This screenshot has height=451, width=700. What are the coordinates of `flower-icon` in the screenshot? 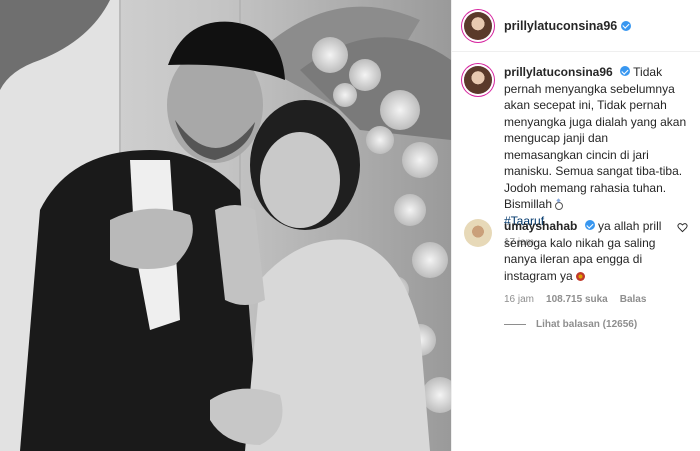 It's located at (581, 276).